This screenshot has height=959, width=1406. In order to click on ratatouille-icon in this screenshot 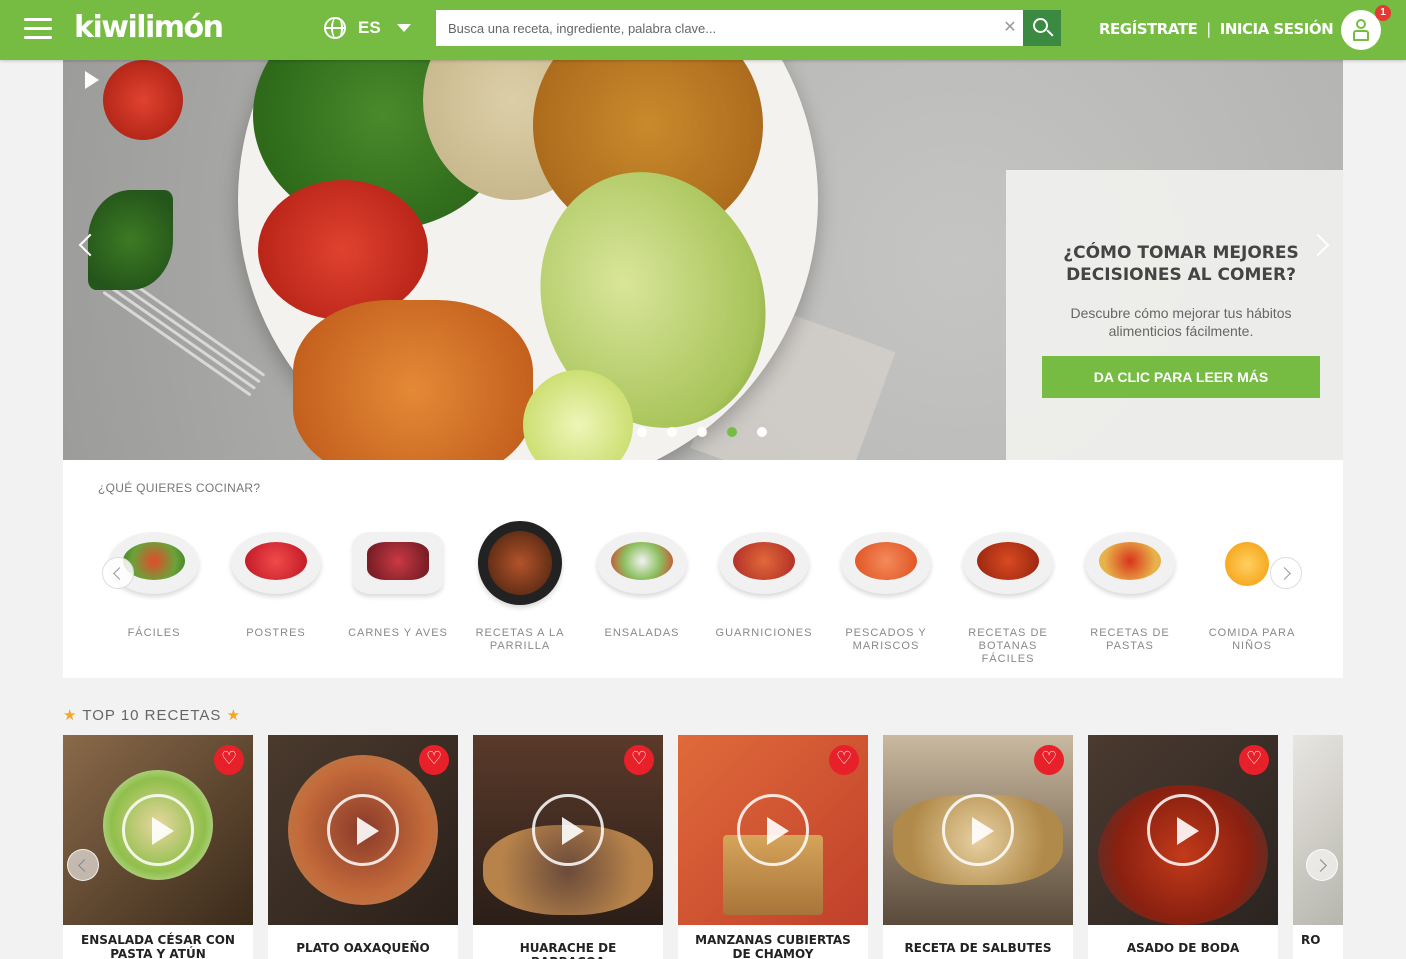, I will do `click(764, 562)`.